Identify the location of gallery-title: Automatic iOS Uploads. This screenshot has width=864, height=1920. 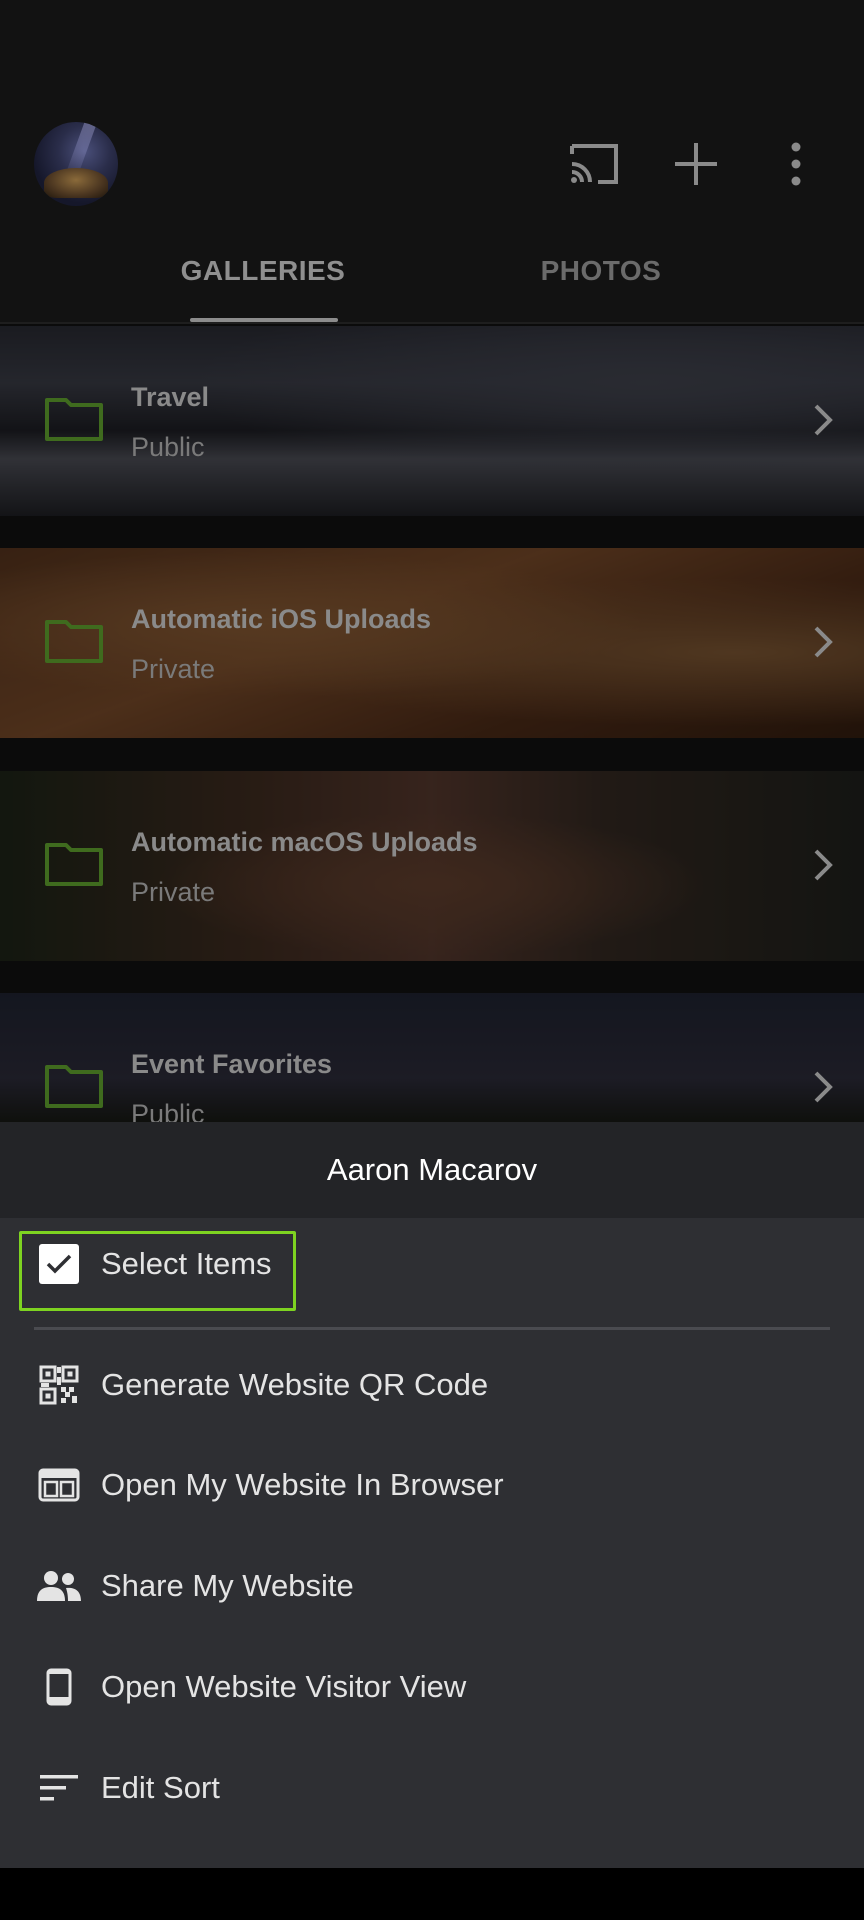
(281, 619).